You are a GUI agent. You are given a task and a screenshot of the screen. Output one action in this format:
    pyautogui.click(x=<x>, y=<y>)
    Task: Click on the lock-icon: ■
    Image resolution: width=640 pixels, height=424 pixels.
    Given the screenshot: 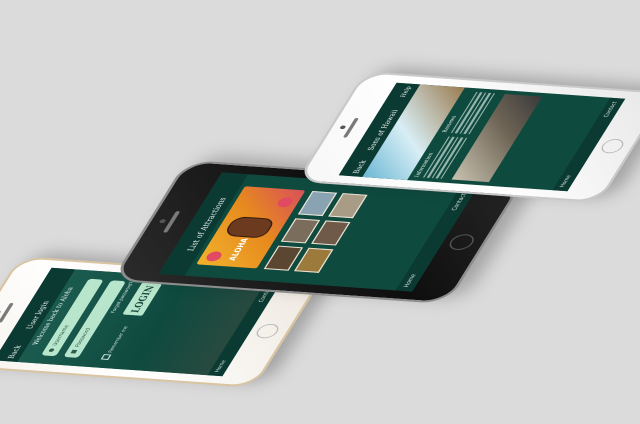 What is the action you would take?
    pyautogui.click(x=74, y=352)
    